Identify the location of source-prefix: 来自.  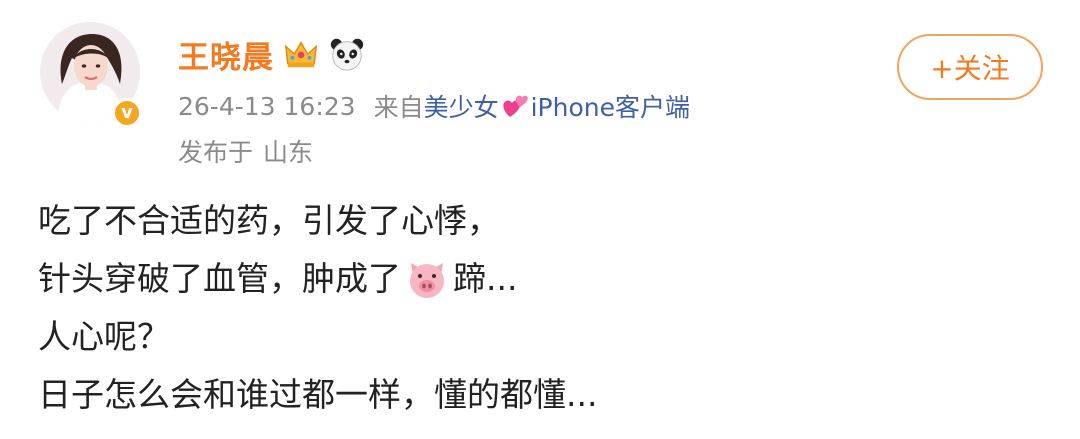
(398, 107).